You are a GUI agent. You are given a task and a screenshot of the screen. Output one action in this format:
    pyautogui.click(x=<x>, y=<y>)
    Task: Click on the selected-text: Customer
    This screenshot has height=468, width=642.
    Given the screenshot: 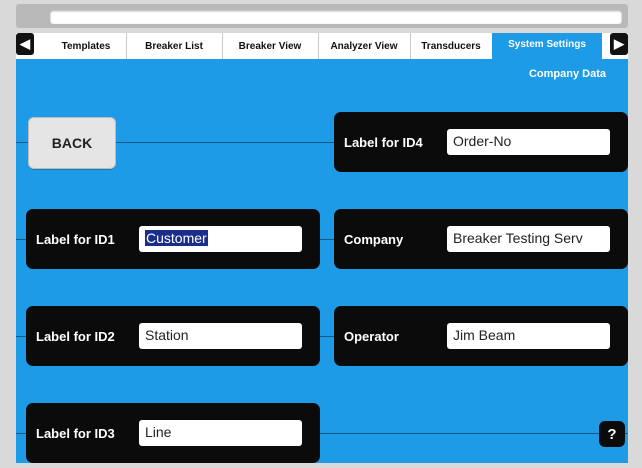 What is the action you would take?
    pyautogui.click(x=176, y=238)
    